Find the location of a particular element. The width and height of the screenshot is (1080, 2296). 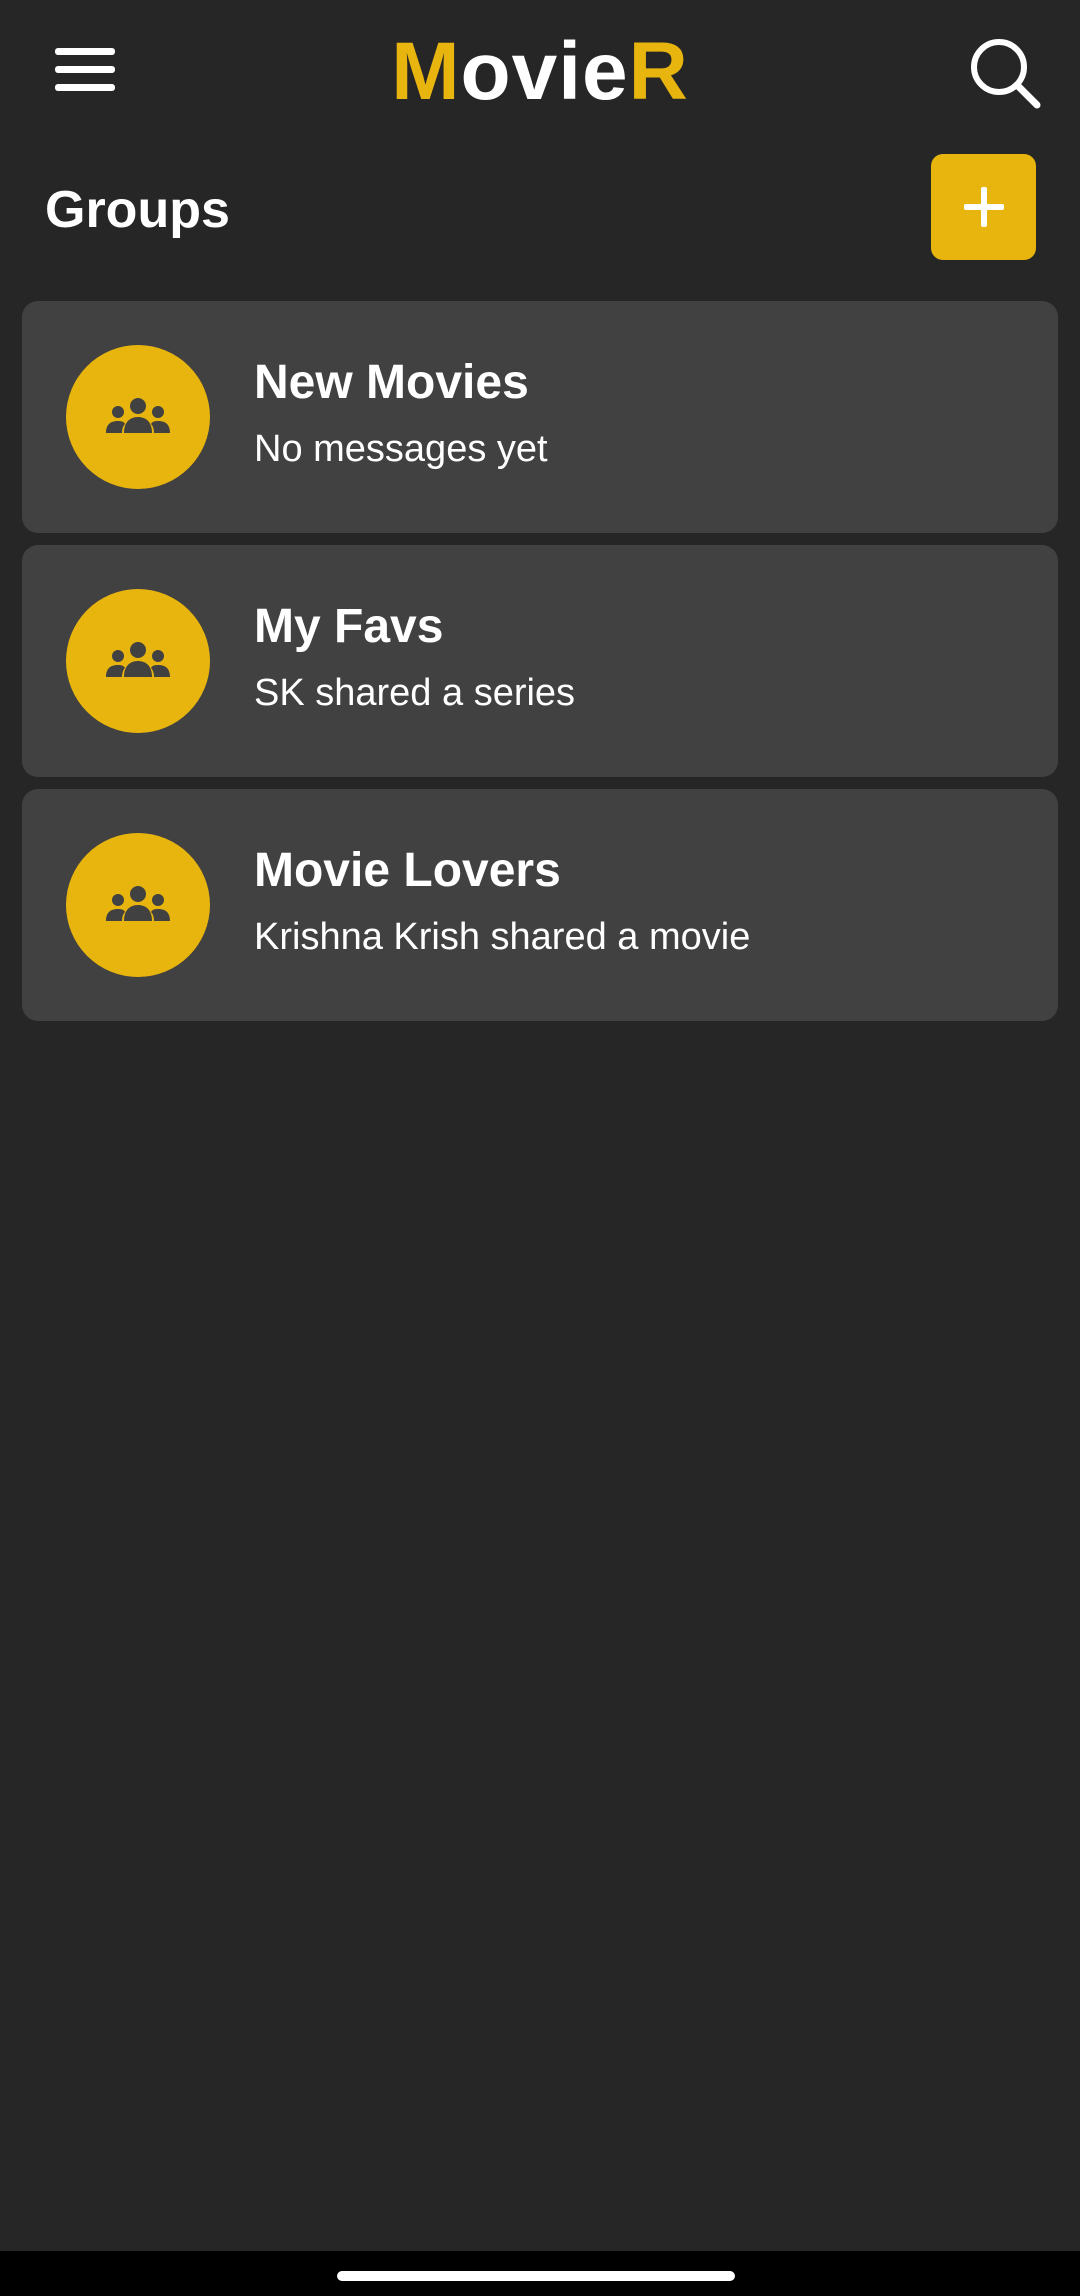

home-indicator is located at coordinates (536, 2276).